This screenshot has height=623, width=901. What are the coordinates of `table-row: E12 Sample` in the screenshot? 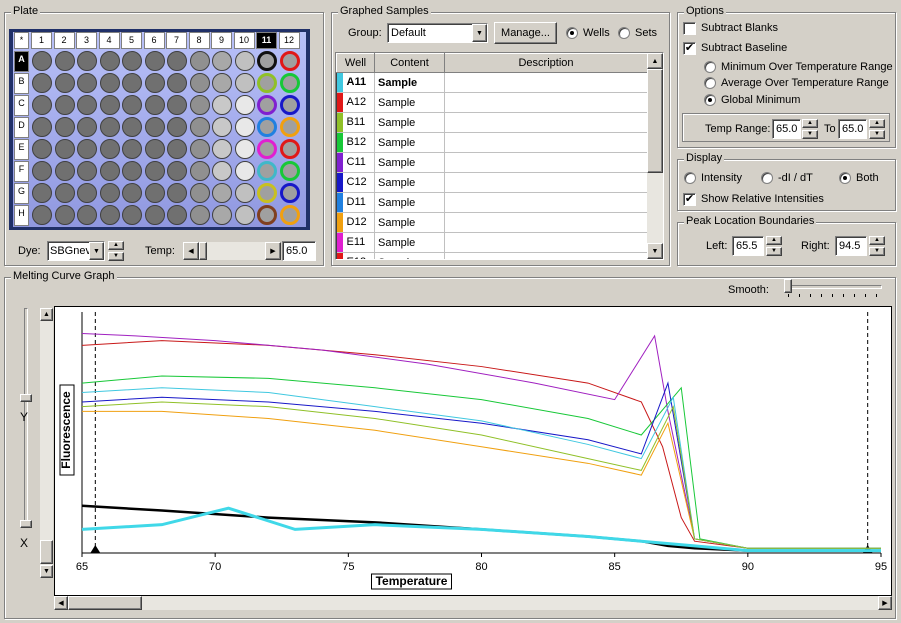 It's located at (492, 255).